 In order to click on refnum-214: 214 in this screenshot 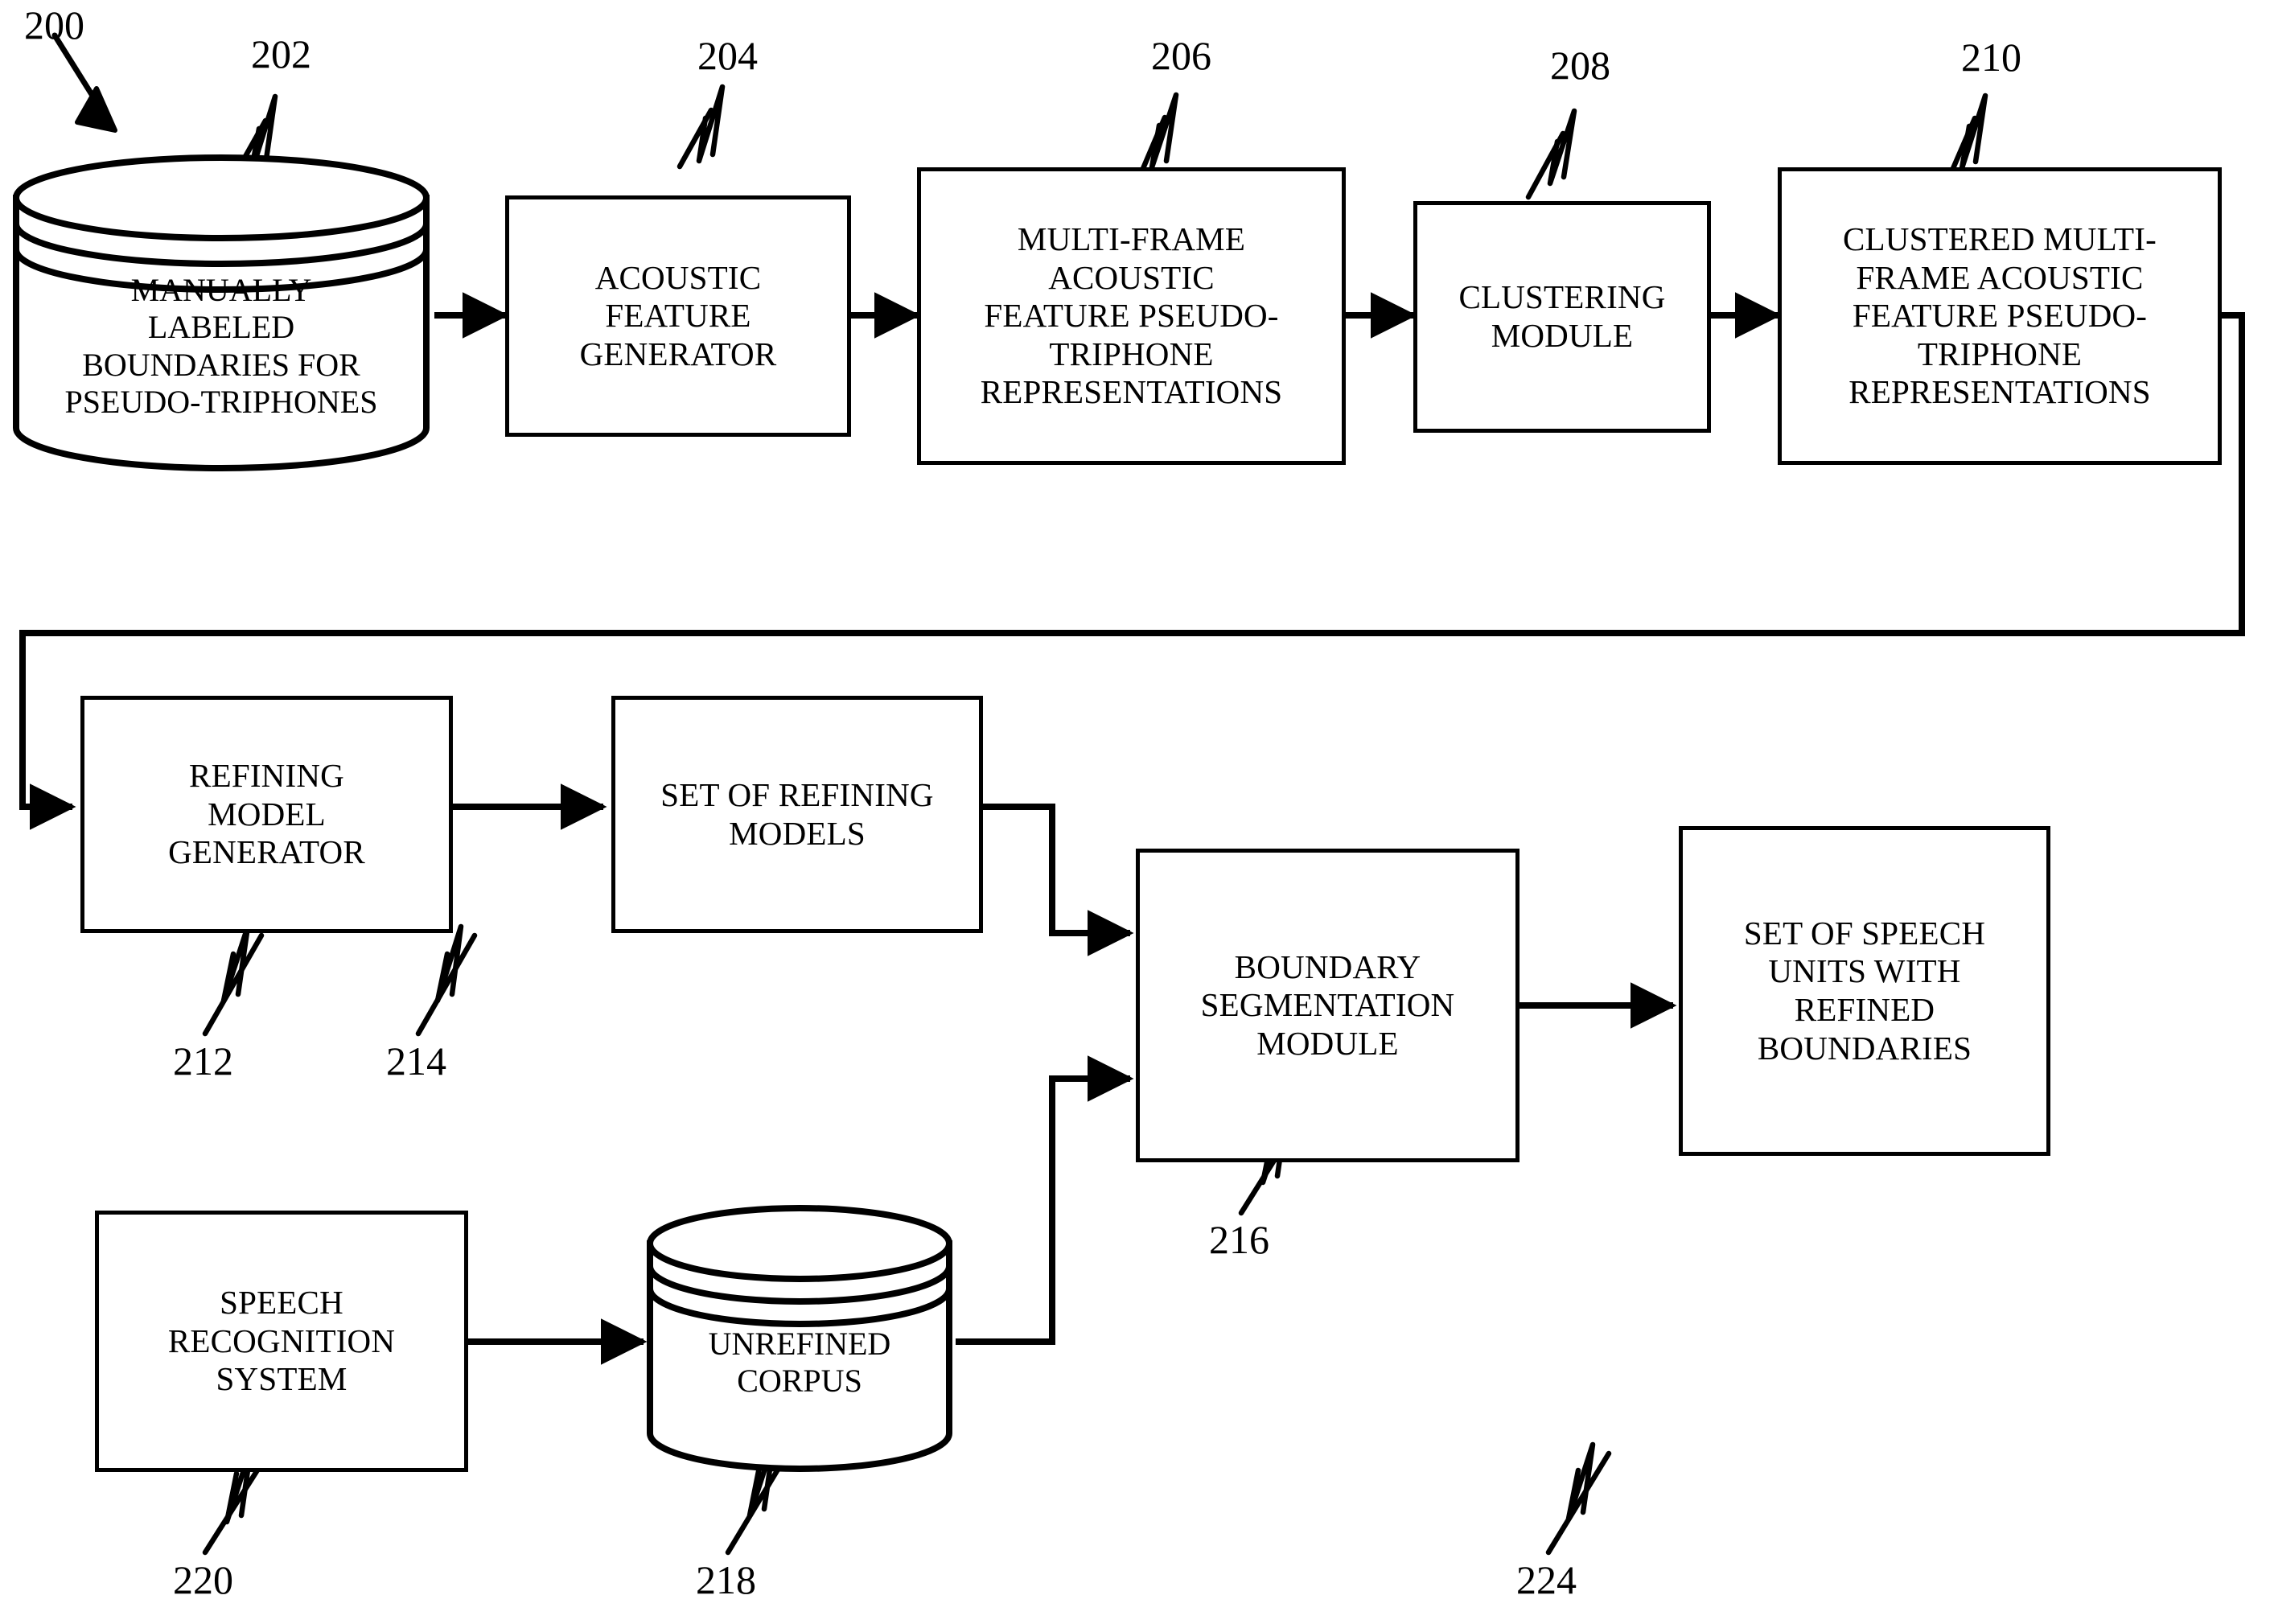, I will do `click(416, 1060)`.